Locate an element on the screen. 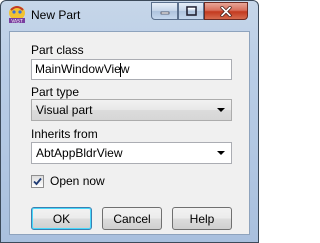  part-class-value: MainWindowView is located at coordinates (82, 69).